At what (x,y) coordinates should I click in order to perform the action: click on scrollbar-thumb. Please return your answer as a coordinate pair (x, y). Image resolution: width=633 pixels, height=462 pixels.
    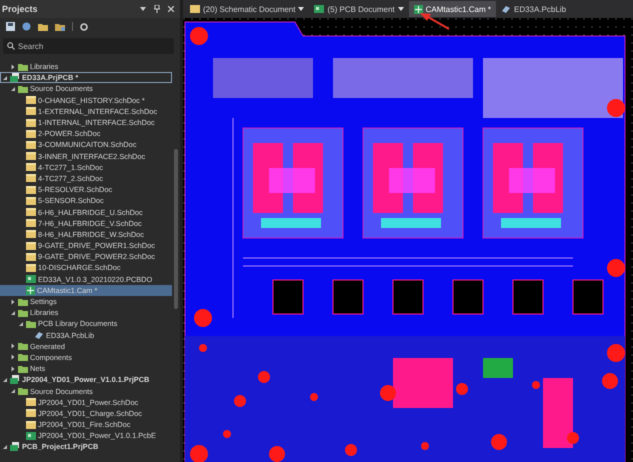
    Looking at the image, I should click on (176, 229).